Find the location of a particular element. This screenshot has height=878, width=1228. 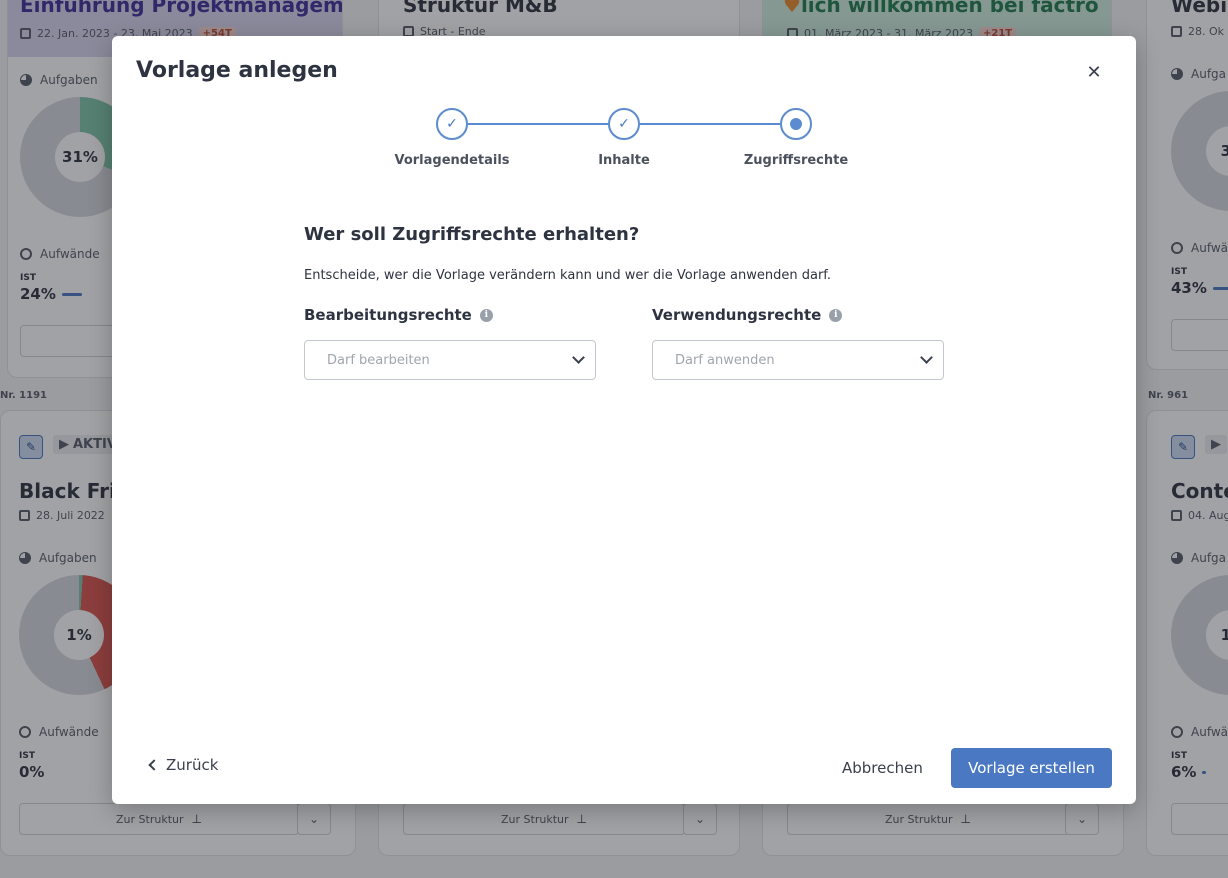

cancel-button: Abbrechen is located at coordinates (882, 768).